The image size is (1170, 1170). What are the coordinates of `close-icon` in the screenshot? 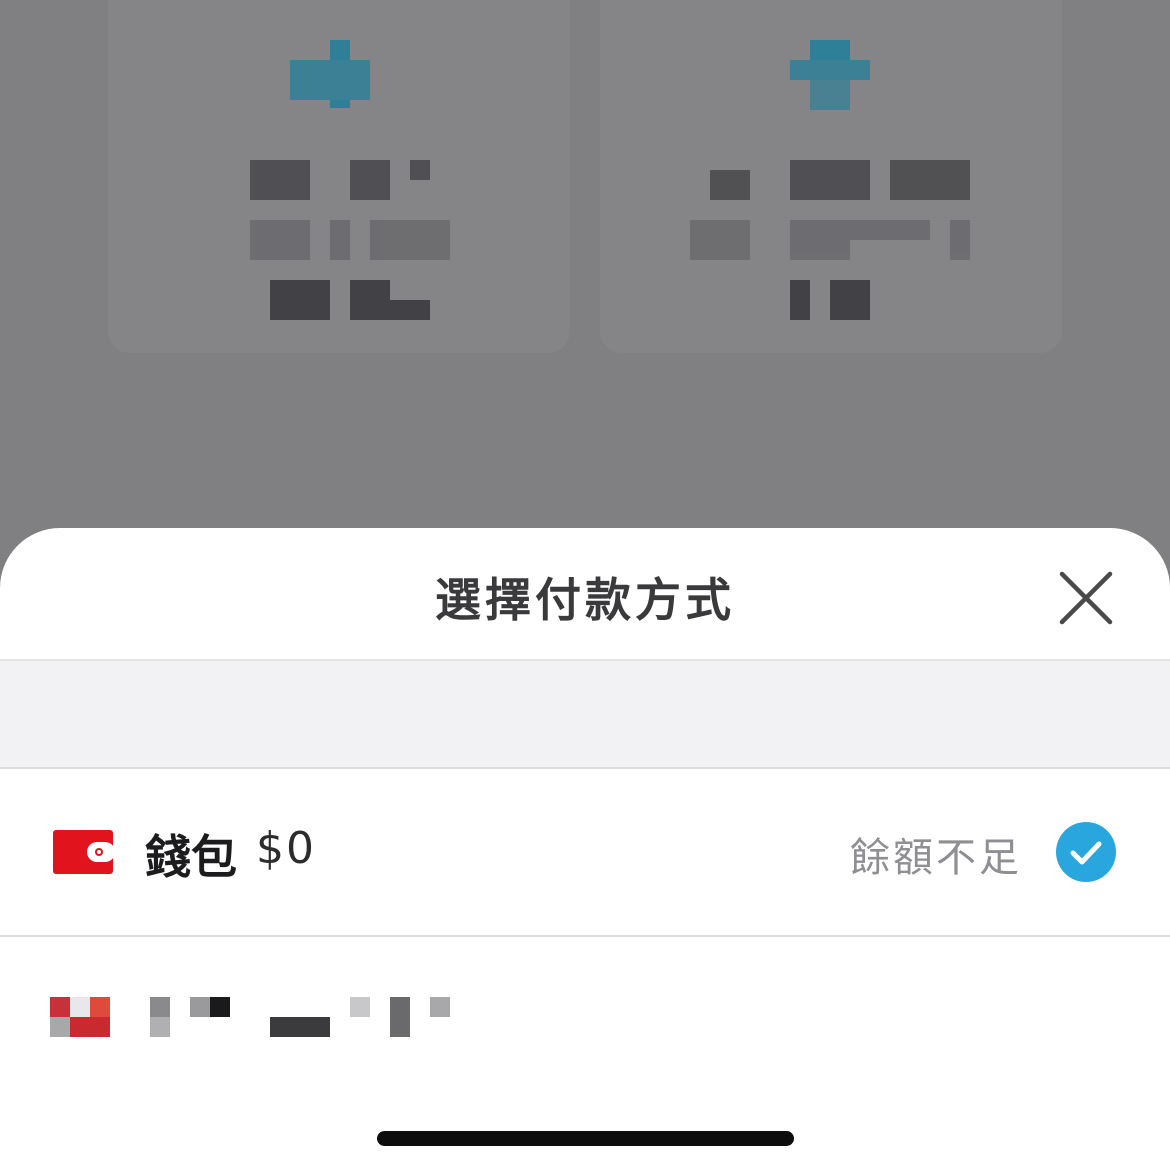 It's located at (1086, 598).